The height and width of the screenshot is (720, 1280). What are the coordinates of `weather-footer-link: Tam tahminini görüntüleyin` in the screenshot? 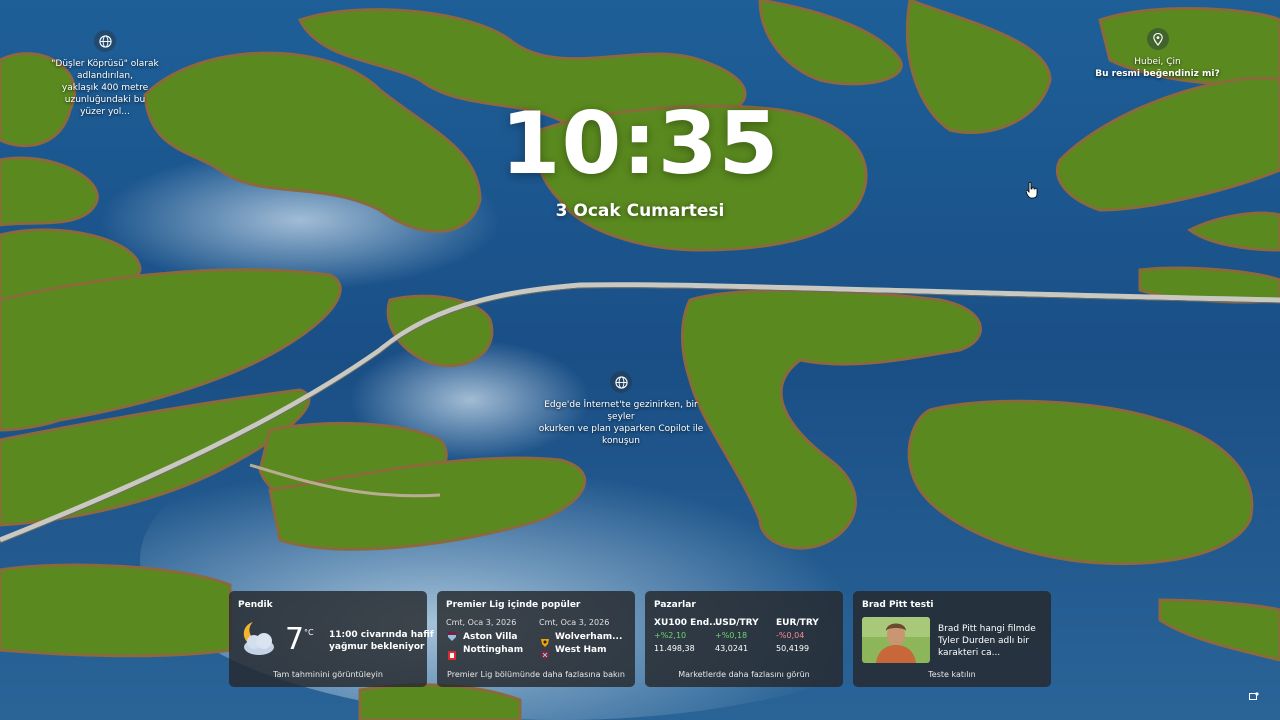 It's located at (328, 674).